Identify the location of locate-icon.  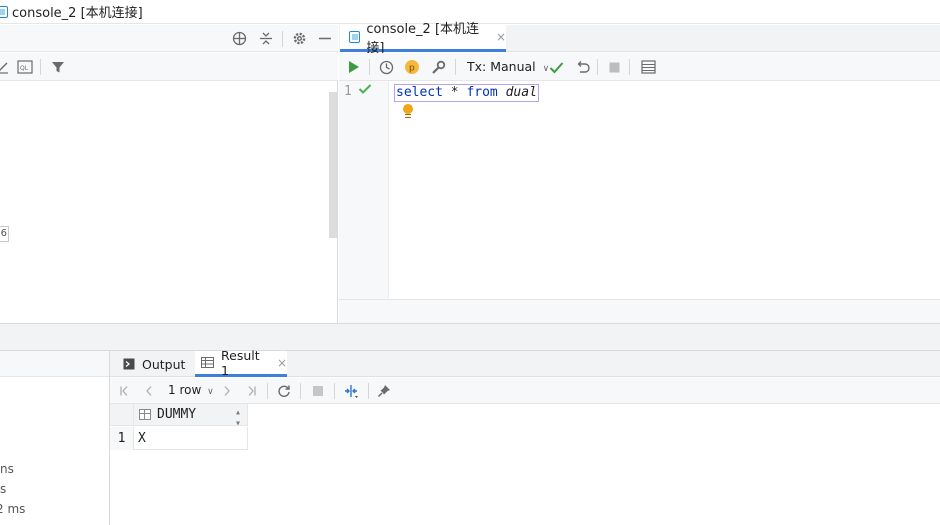
(239, 38).